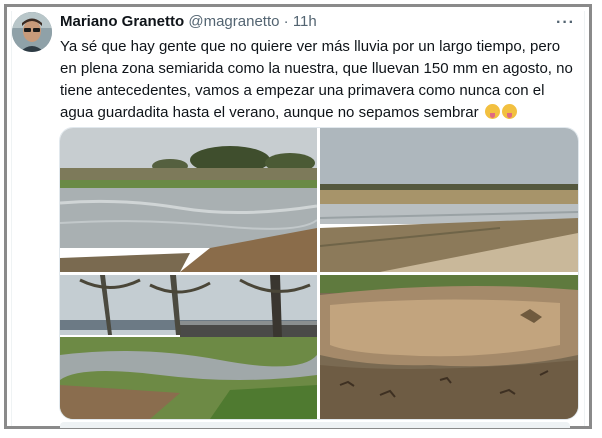 The width and height of the screenshot is (602, 438). I want to click on tweet-time: 11h, so click(305, 21).